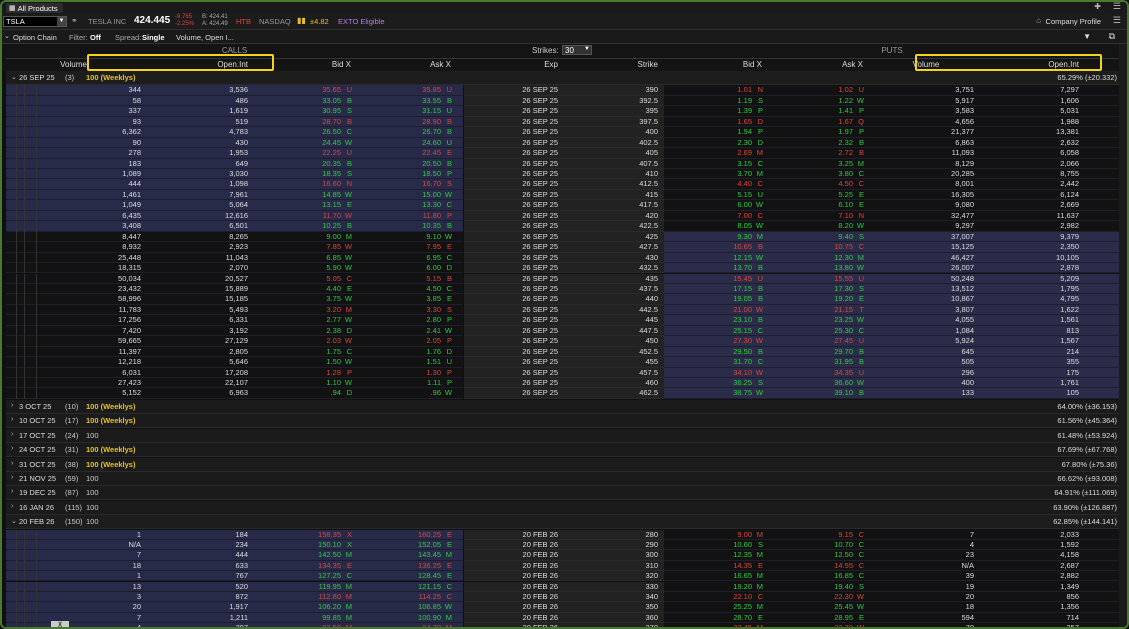  What do you see at coordinates (818, 625) in the screenshot?
I see `put-ask: 32.70 W` at bounding box center [818, 625].